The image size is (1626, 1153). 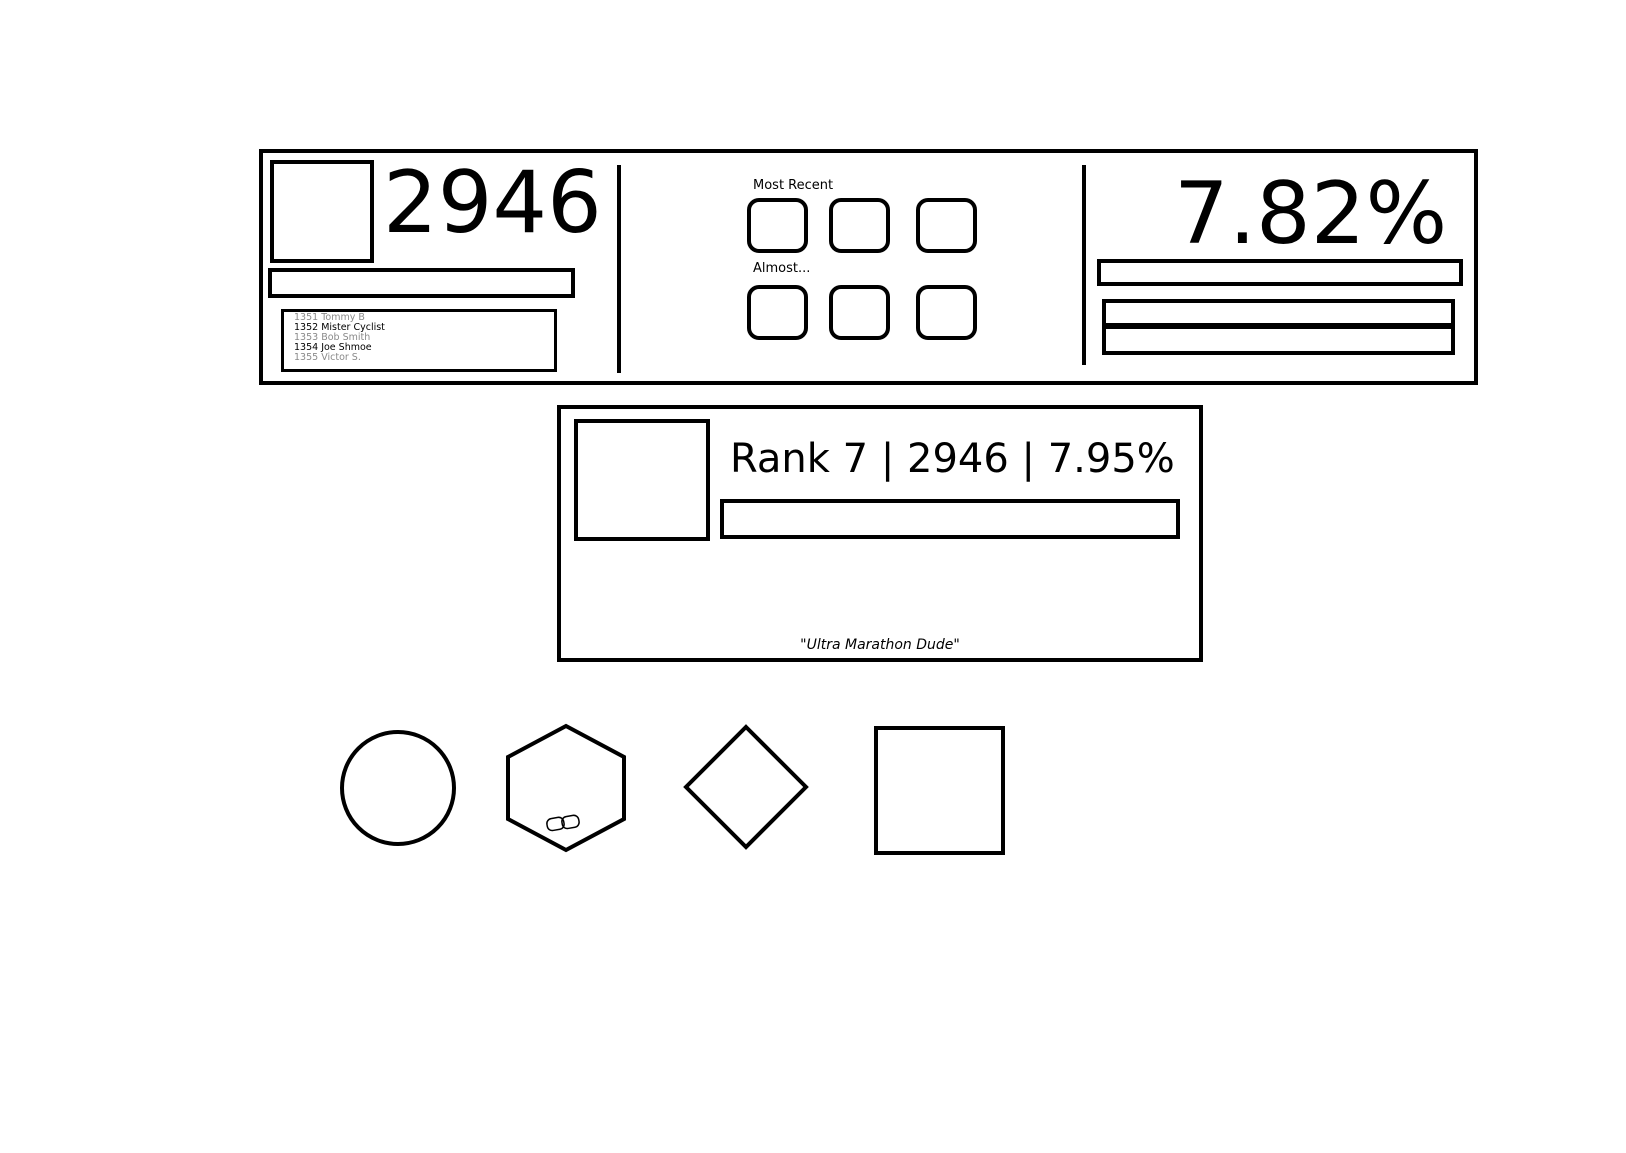 What do you see at coordinates (563, 823) in the screenshot?
I see `link-icon` at bounding box center [563, 823].